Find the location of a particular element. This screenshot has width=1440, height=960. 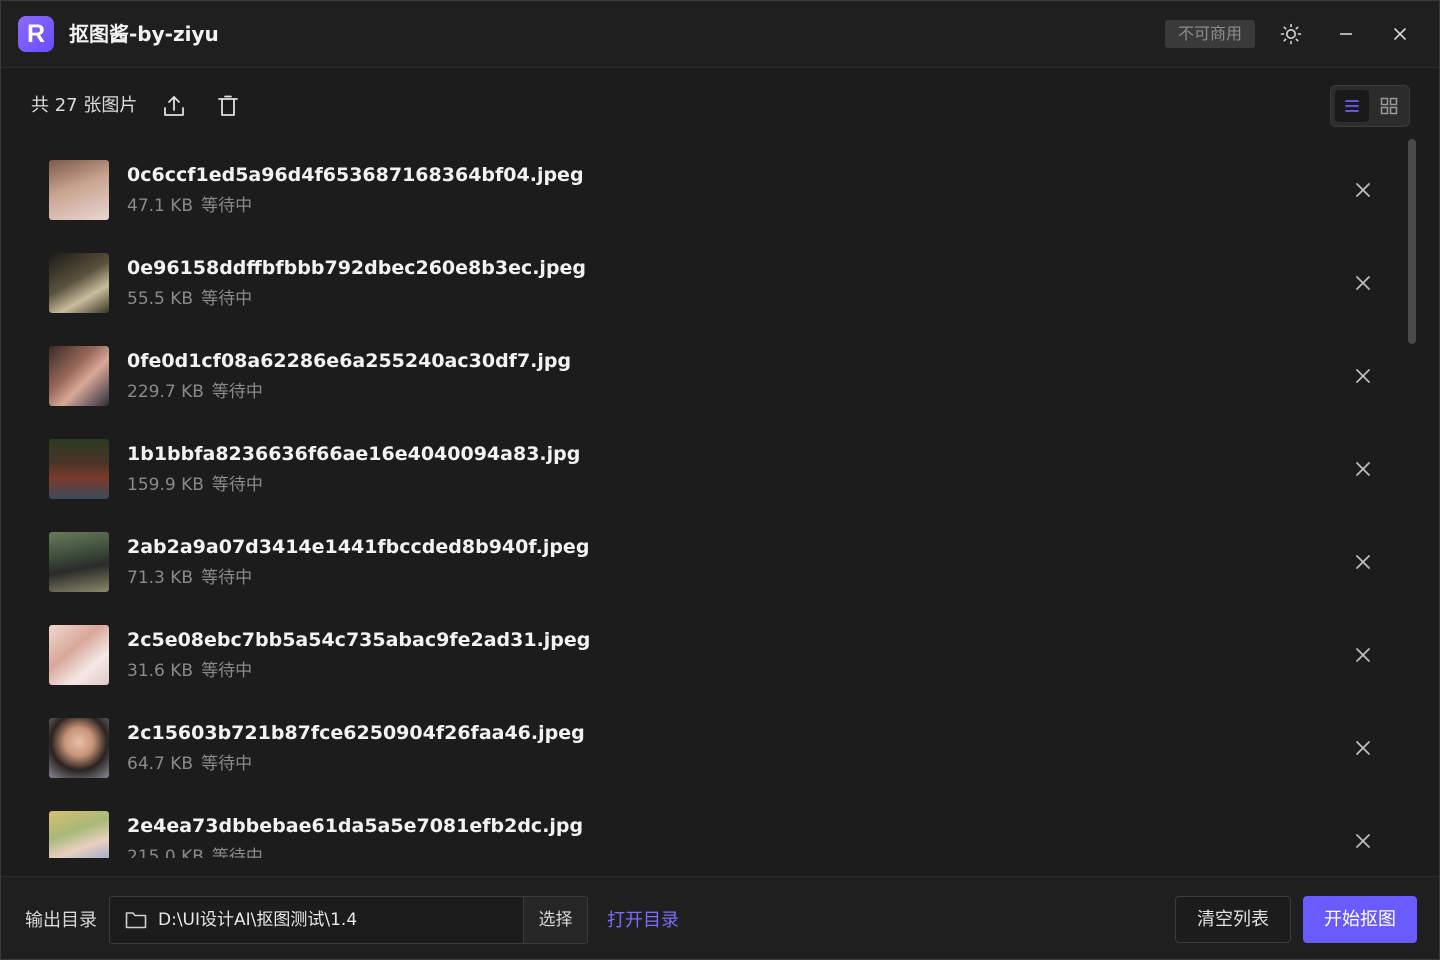

output-path-field: D:\UI设计AI\抠图测试\1.4 选择 is located at coordinates (348, 920).